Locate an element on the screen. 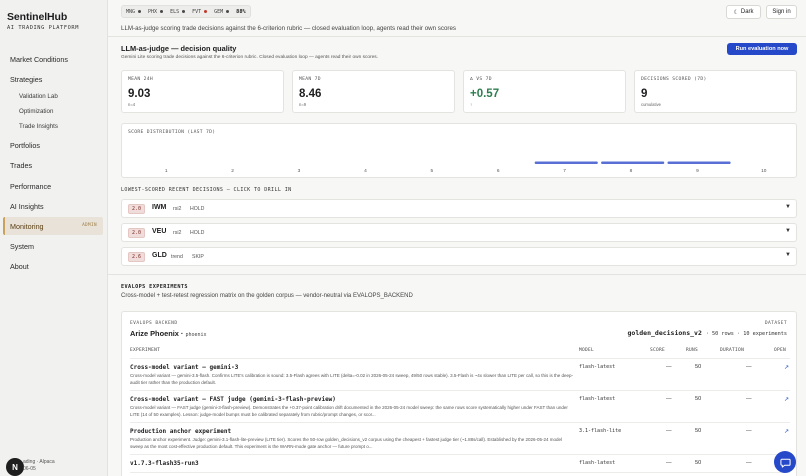  provider-name: PHX is located at coordinates (153, 11).